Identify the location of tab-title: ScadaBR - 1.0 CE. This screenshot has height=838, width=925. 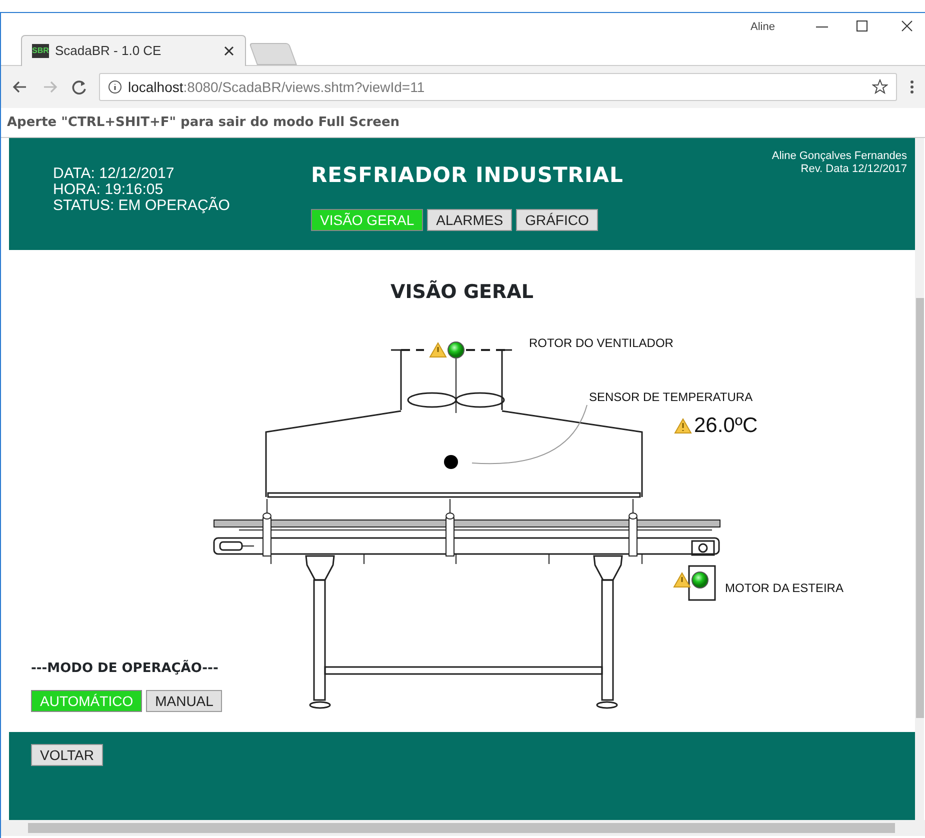
(108, 51).